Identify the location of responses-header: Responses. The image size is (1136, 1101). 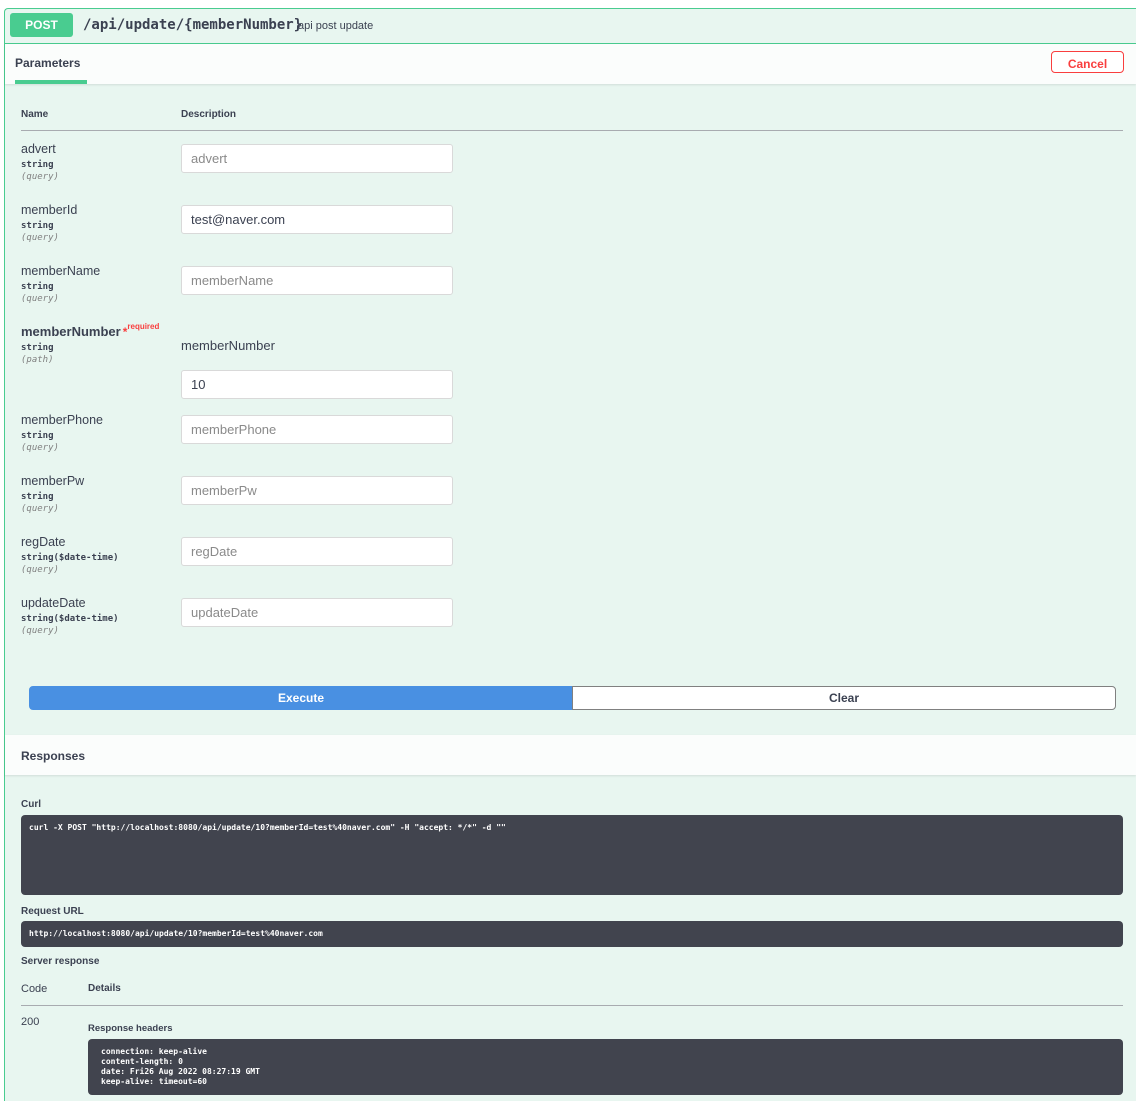
(570, 755).